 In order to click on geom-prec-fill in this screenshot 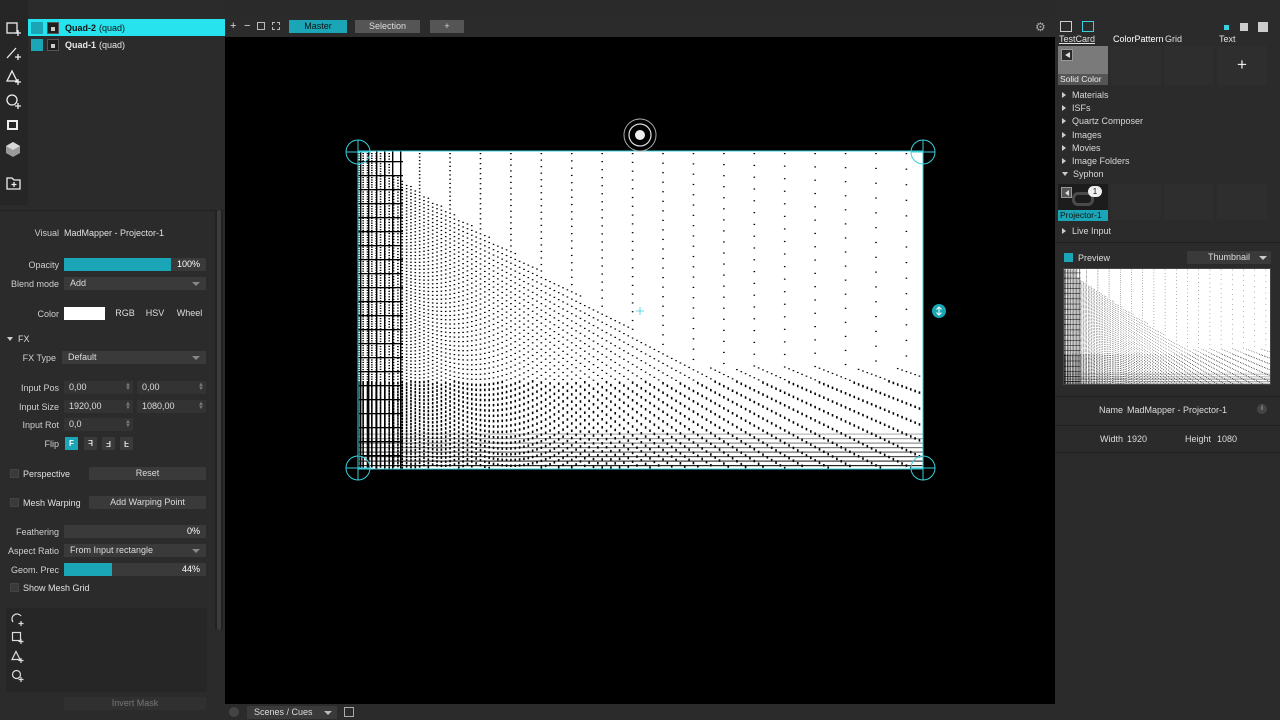, I will do `click(88, 569)`.